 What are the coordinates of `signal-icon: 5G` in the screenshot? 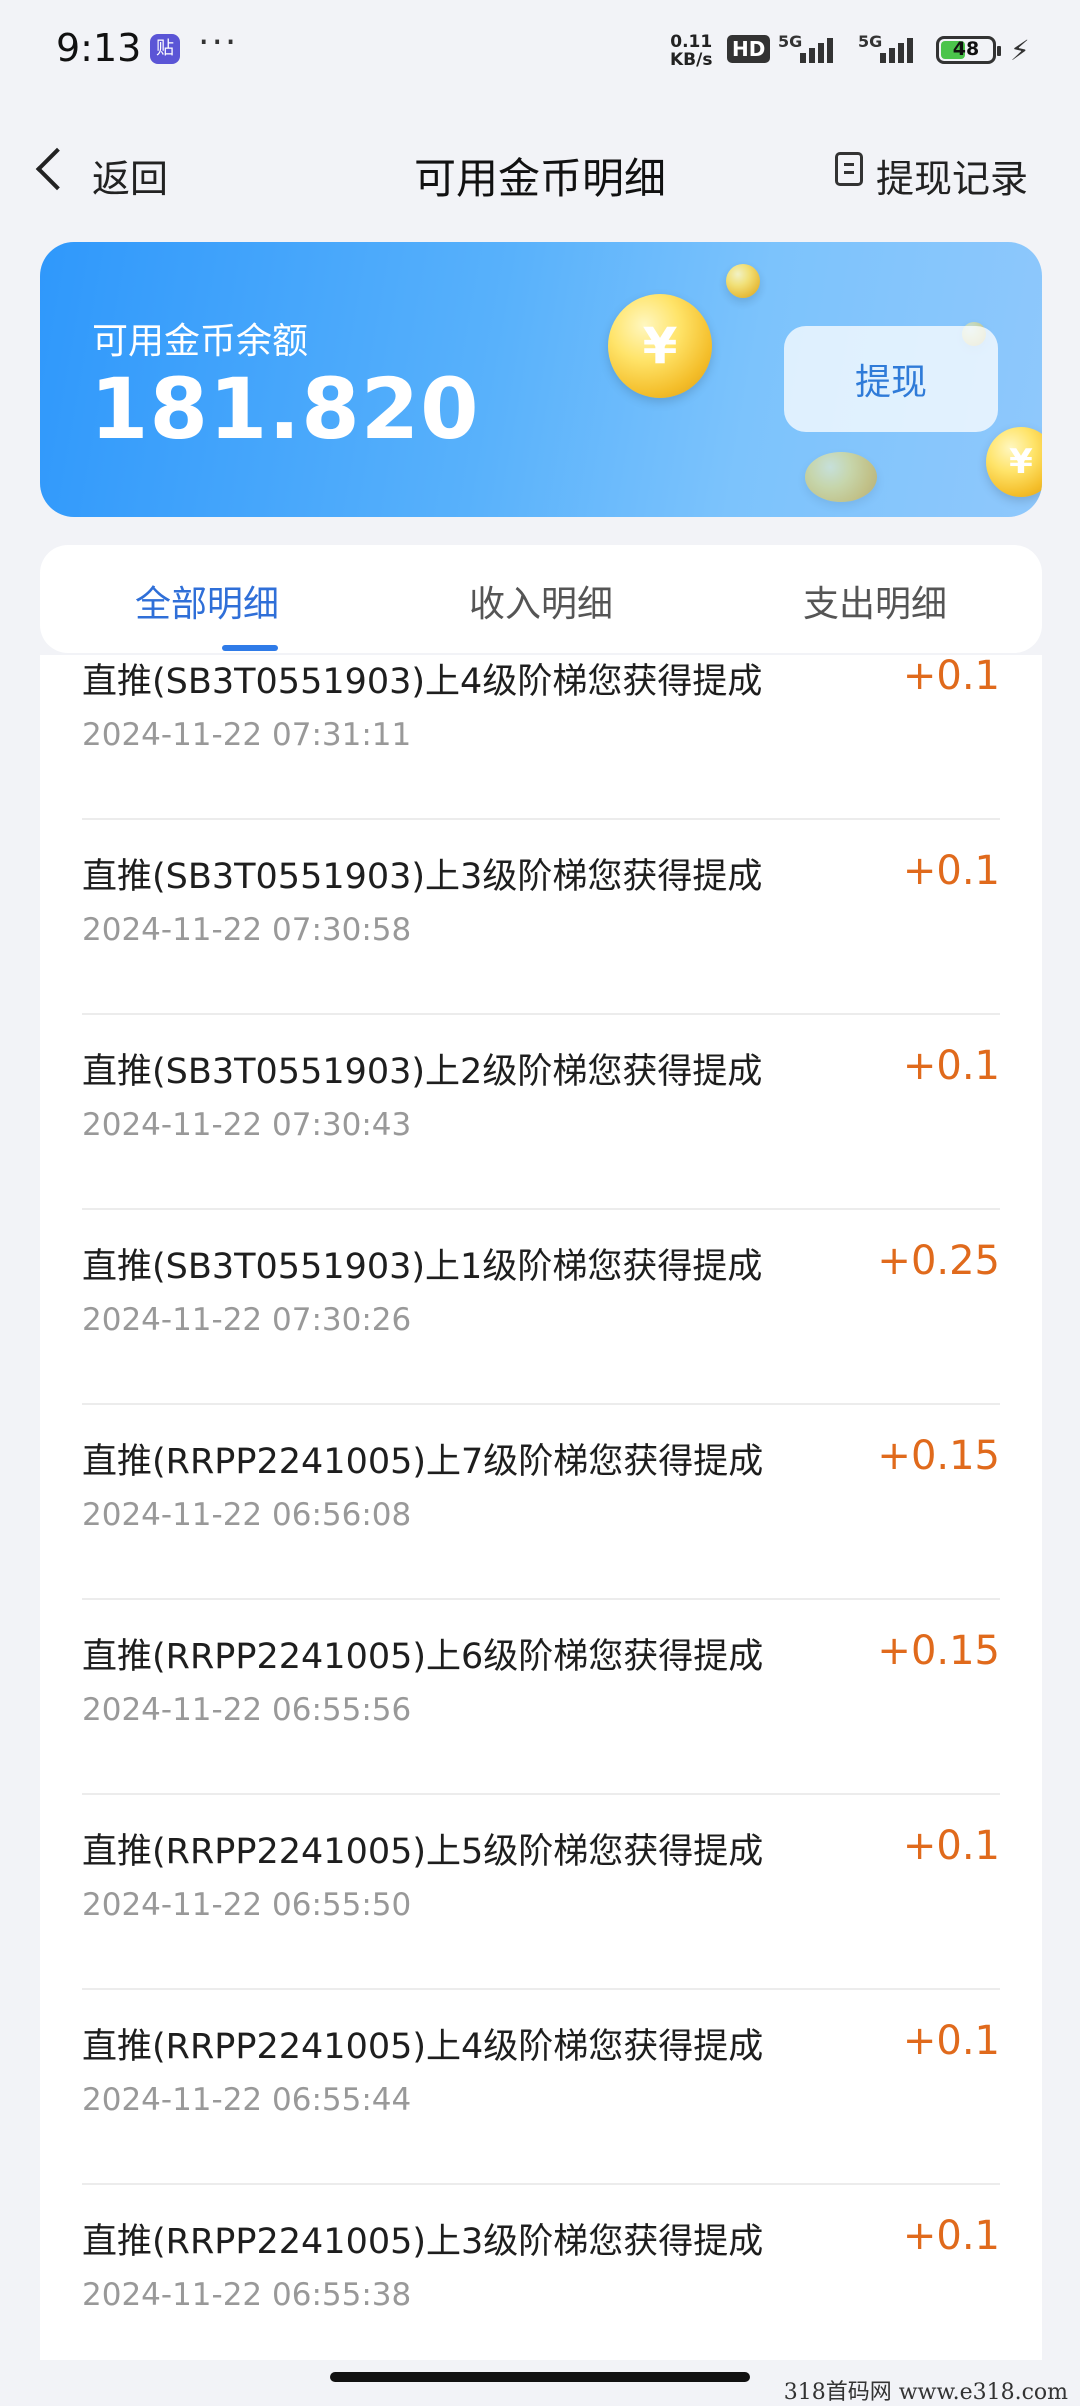 It's located at (808, 50).